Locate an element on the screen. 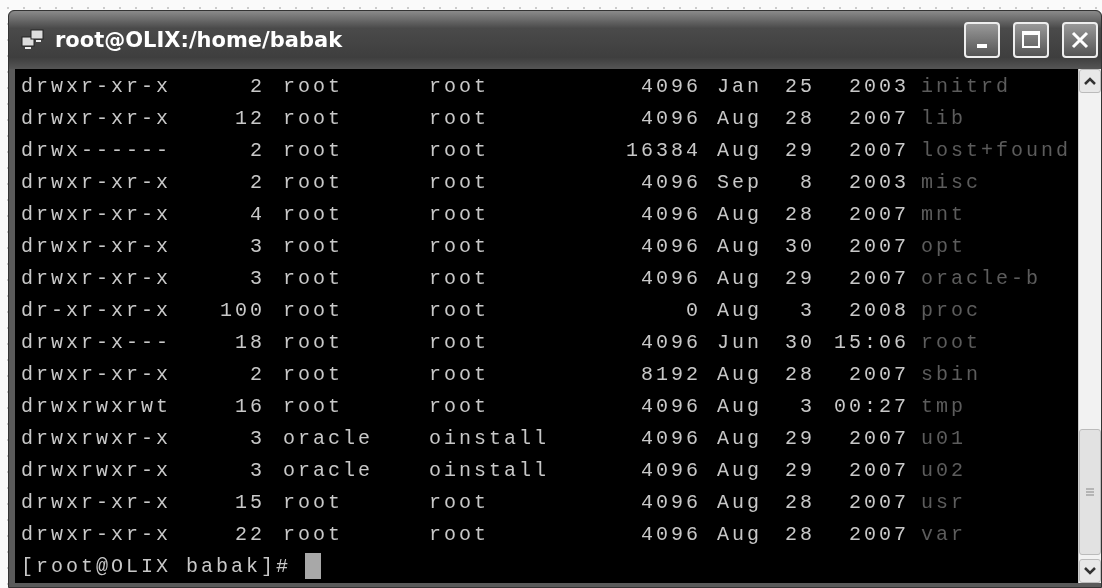 Image resolution: width=1102 pixels, height=588 pixels. minimize-icon is located at coordinates (982, 46).